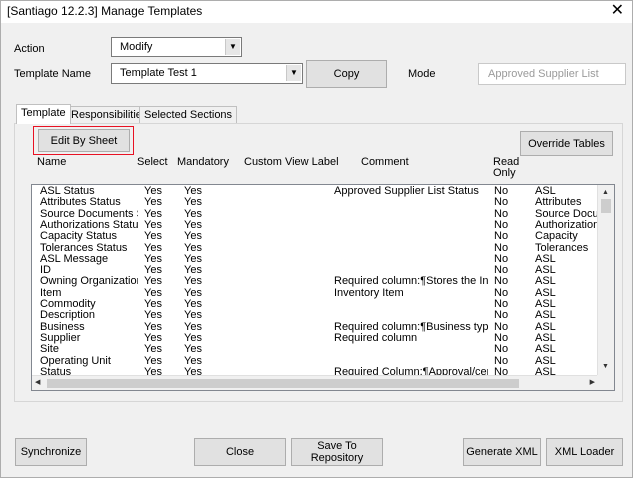 The height and width of the screenshot is (478, 633). I want to click on table-row: Description Yes Yes No ASL, so click(315, 315).